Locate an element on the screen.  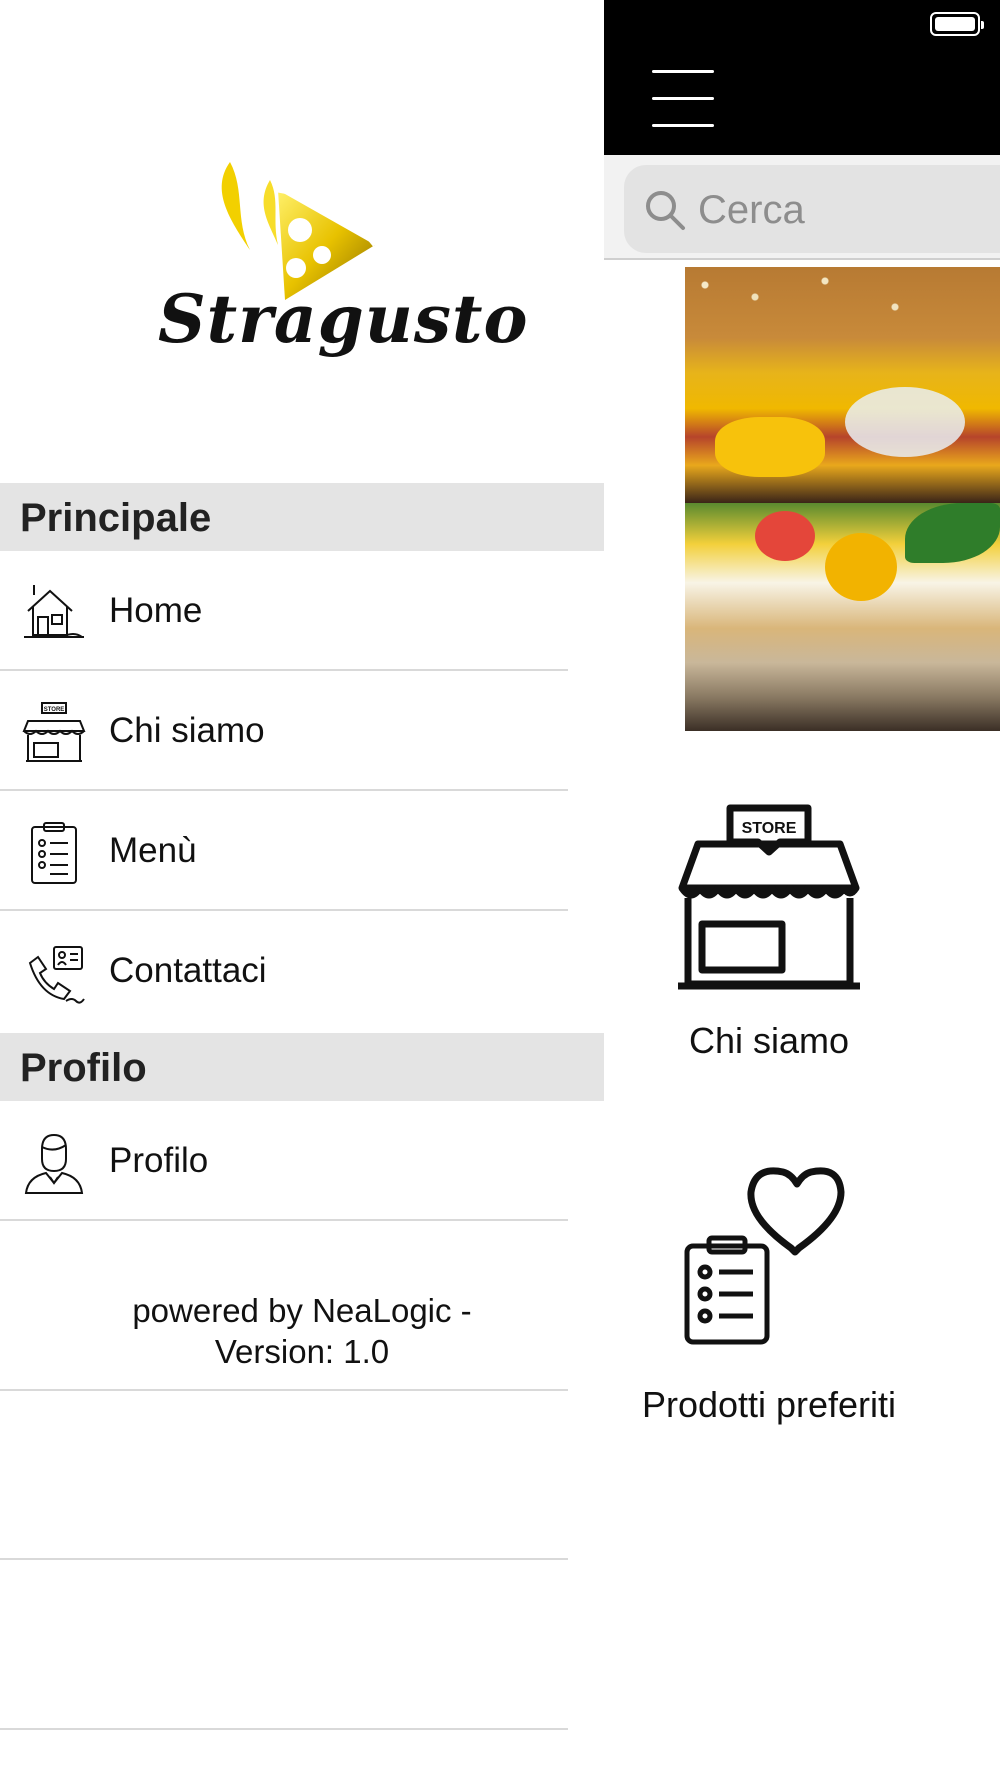
section-header-profilo: Profilo is located at coordinates (302, 1067).